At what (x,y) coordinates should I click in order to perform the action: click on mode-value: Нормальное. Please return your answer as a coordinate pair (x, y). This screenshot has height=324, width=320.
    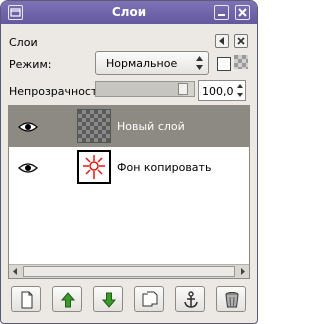
    Looking at the image, I should click on (142, 63).